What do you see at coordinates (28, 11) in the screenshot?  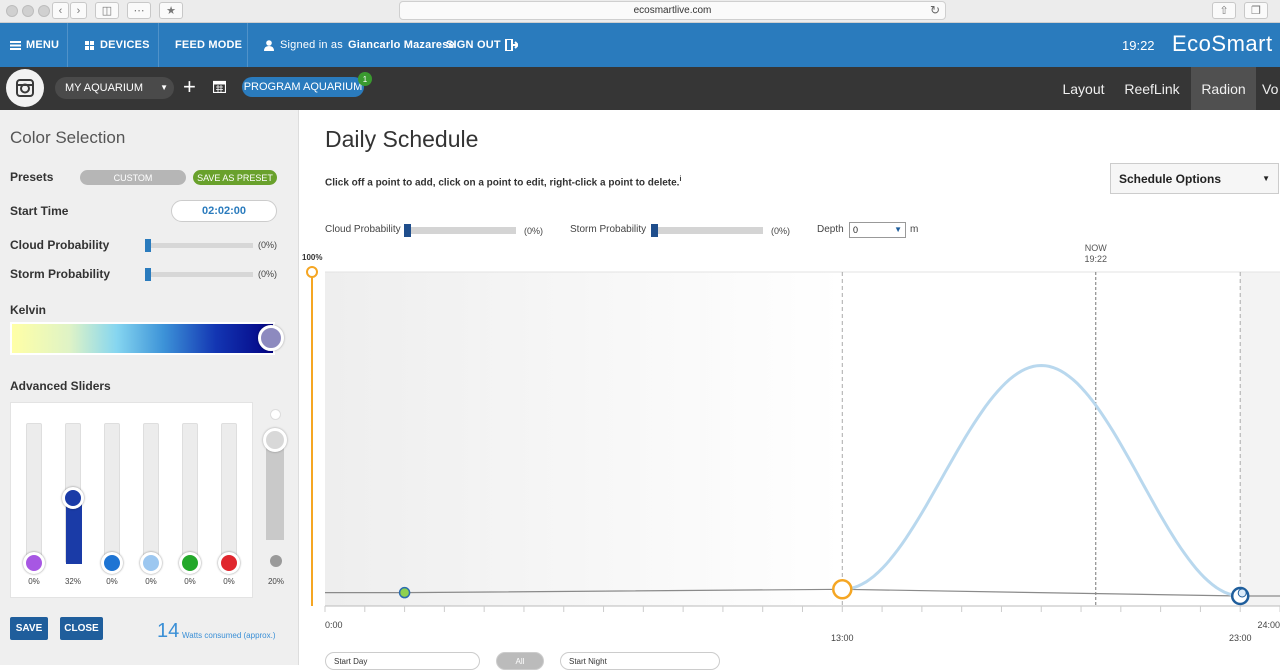 I see `window-minimize-icon` at bounding box center [28, 11].